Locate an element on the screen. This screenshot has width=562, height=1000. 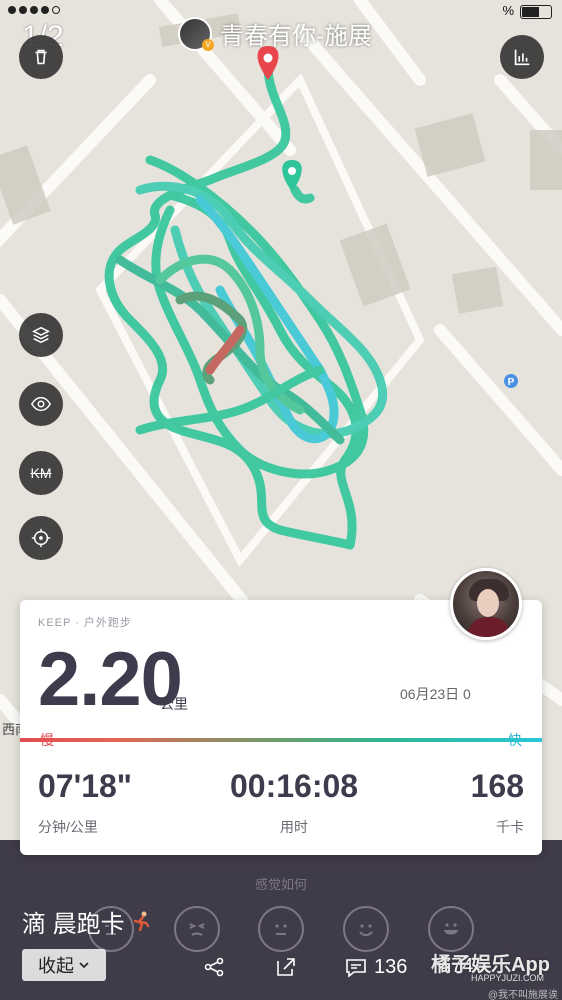
post-caption: 滴 晨跑卡 is located at coordinates (87, 921).